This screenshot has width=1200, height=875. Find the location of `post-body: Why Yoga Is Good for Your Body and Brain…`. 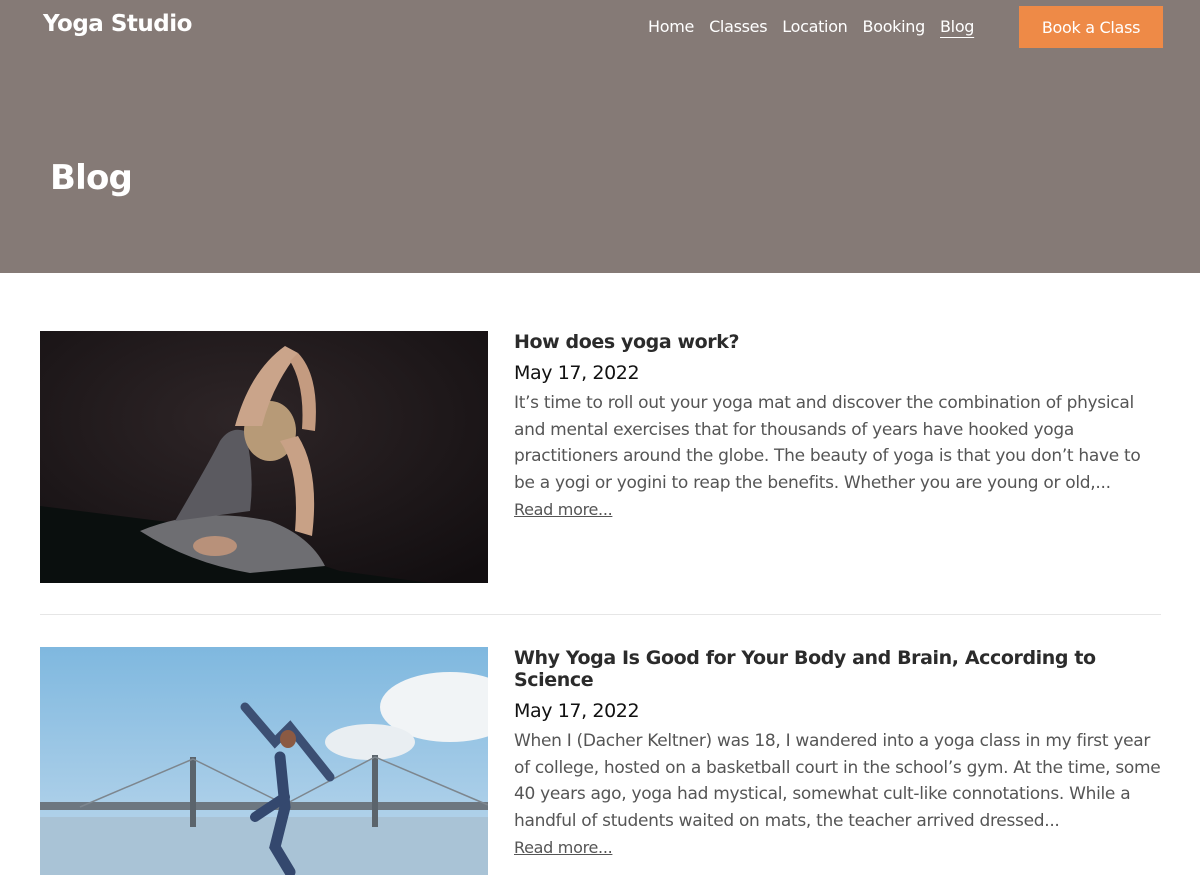

post-body: Why Yoga Is Good for Your Body and Brain… is located at coordinates (839, 752).